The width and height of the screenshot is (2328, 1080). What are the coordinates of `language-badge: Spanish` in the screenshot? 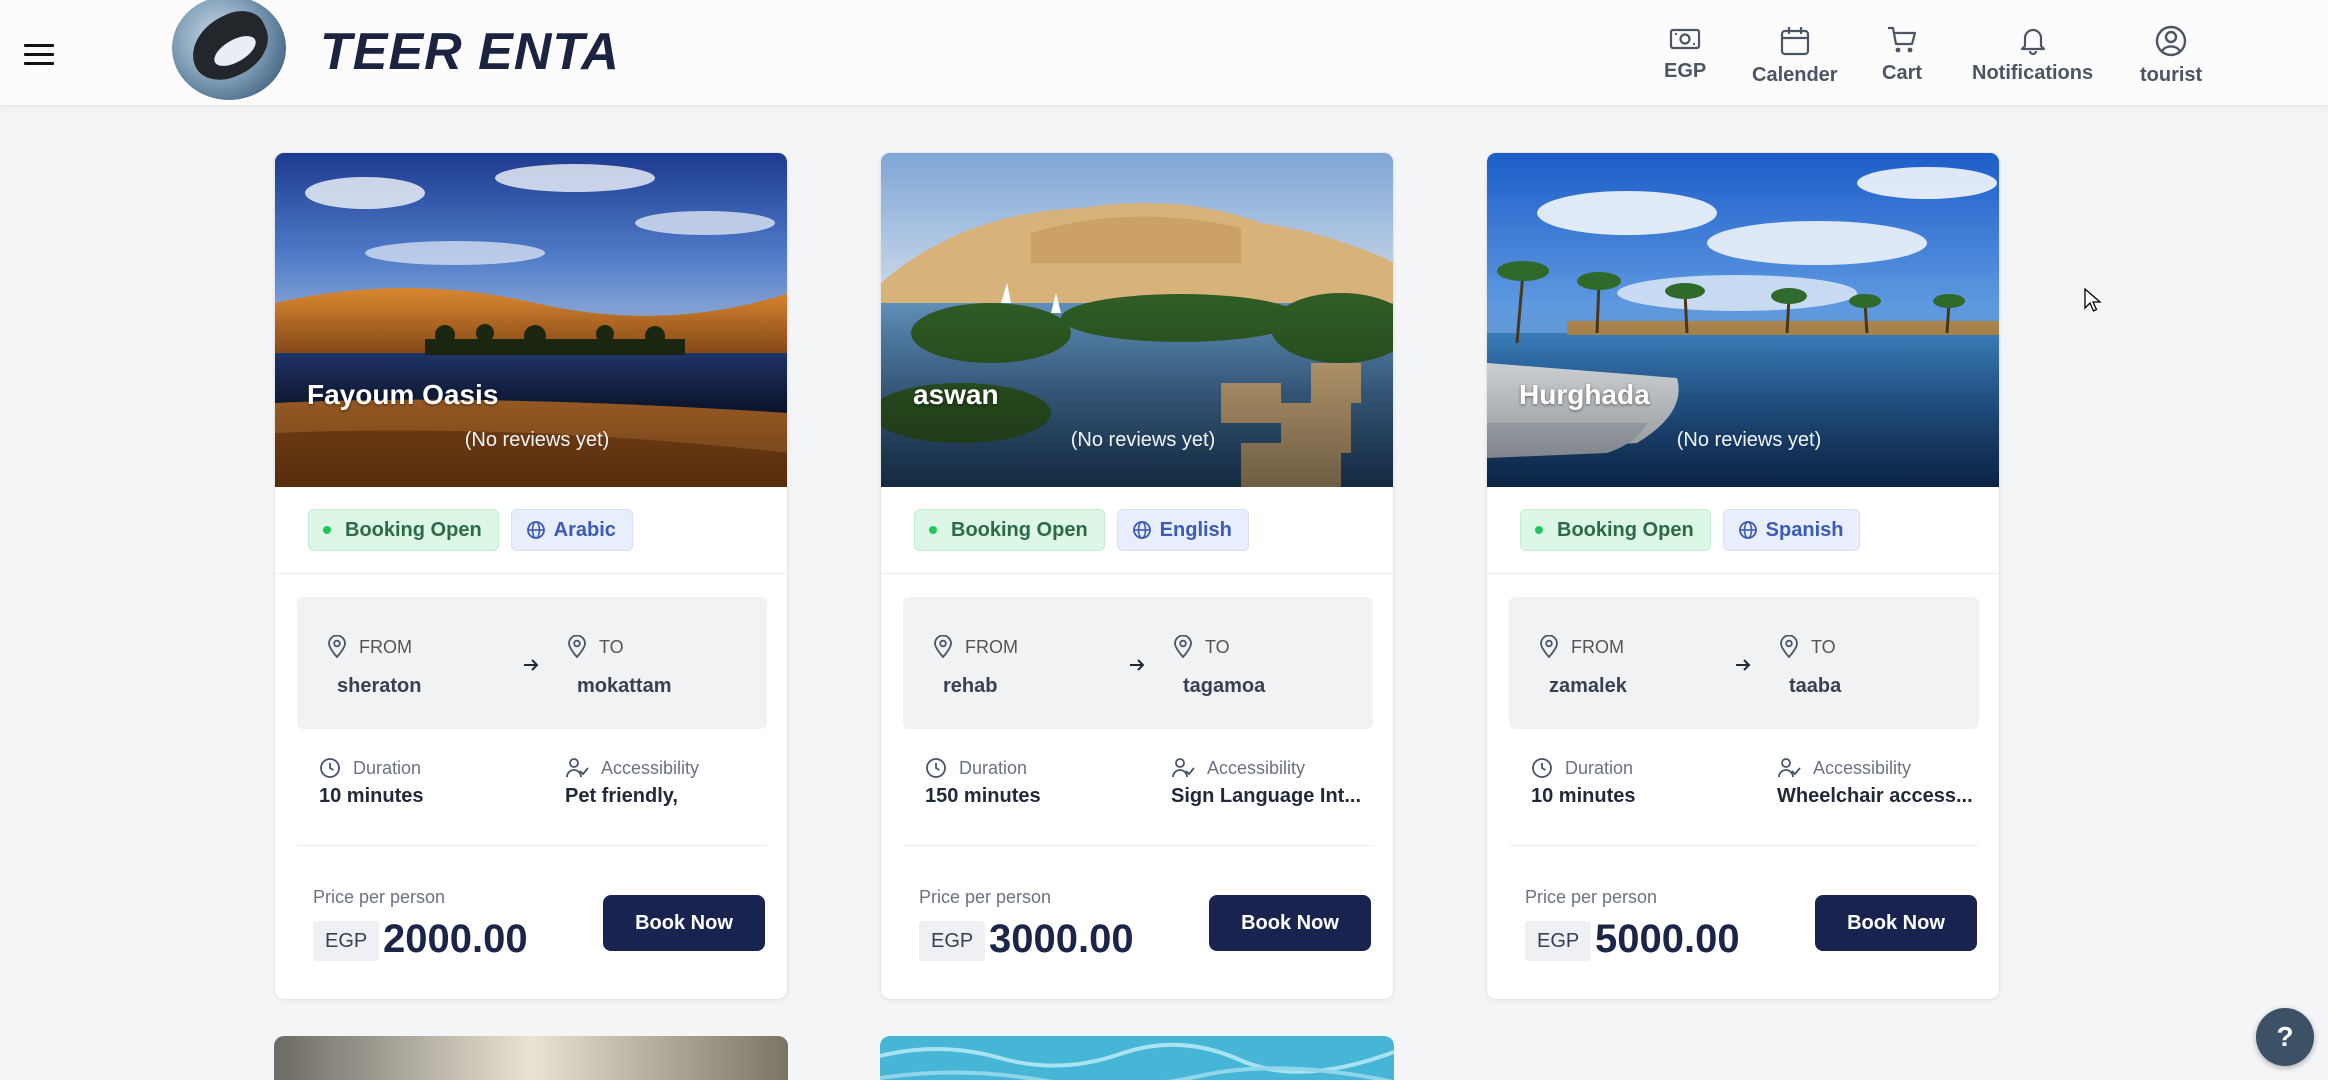 It's located at (1791, 530).